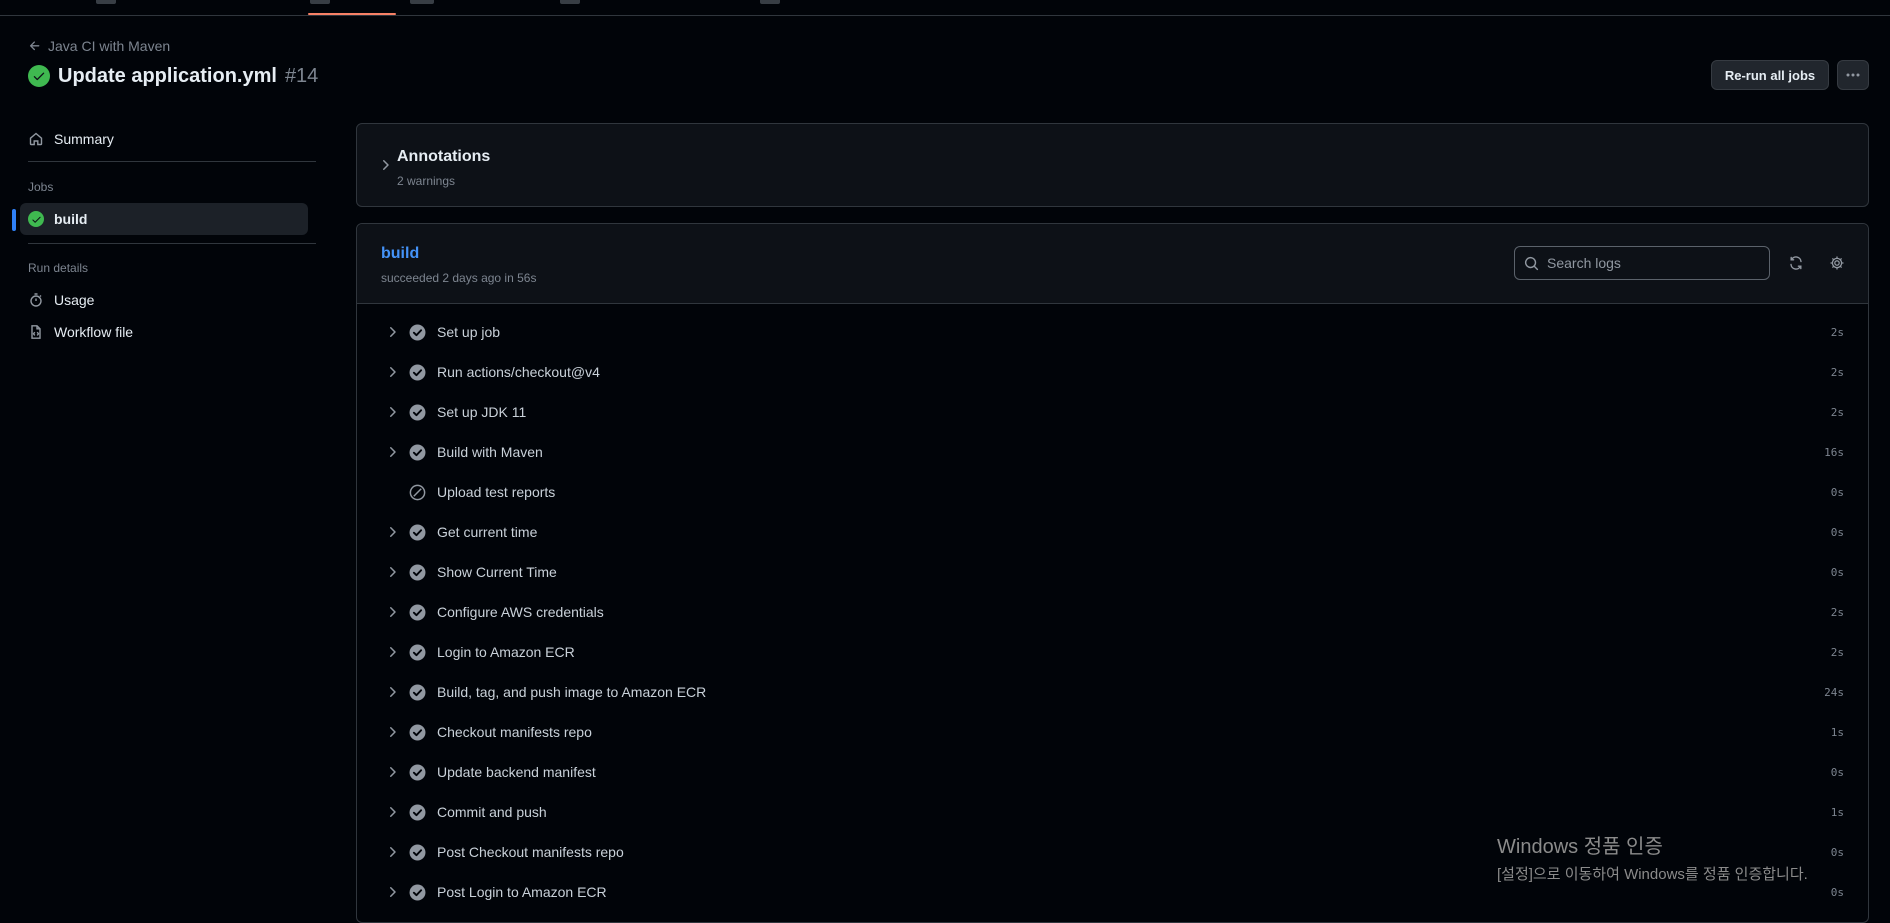  I want to click on home-icon, so click(36, 139).